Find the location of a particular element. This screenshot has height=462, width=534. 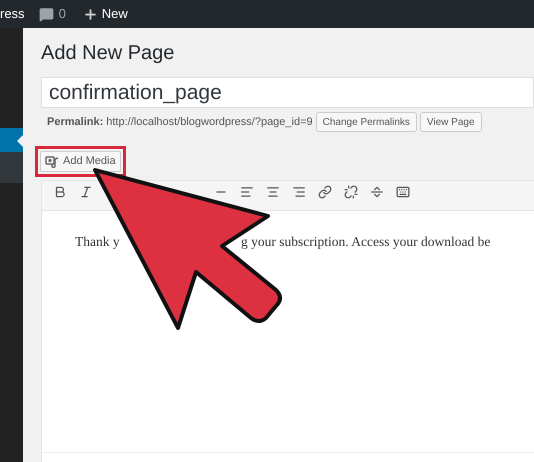

permalink-label: Permalink: is located at coordinates (75, 122).